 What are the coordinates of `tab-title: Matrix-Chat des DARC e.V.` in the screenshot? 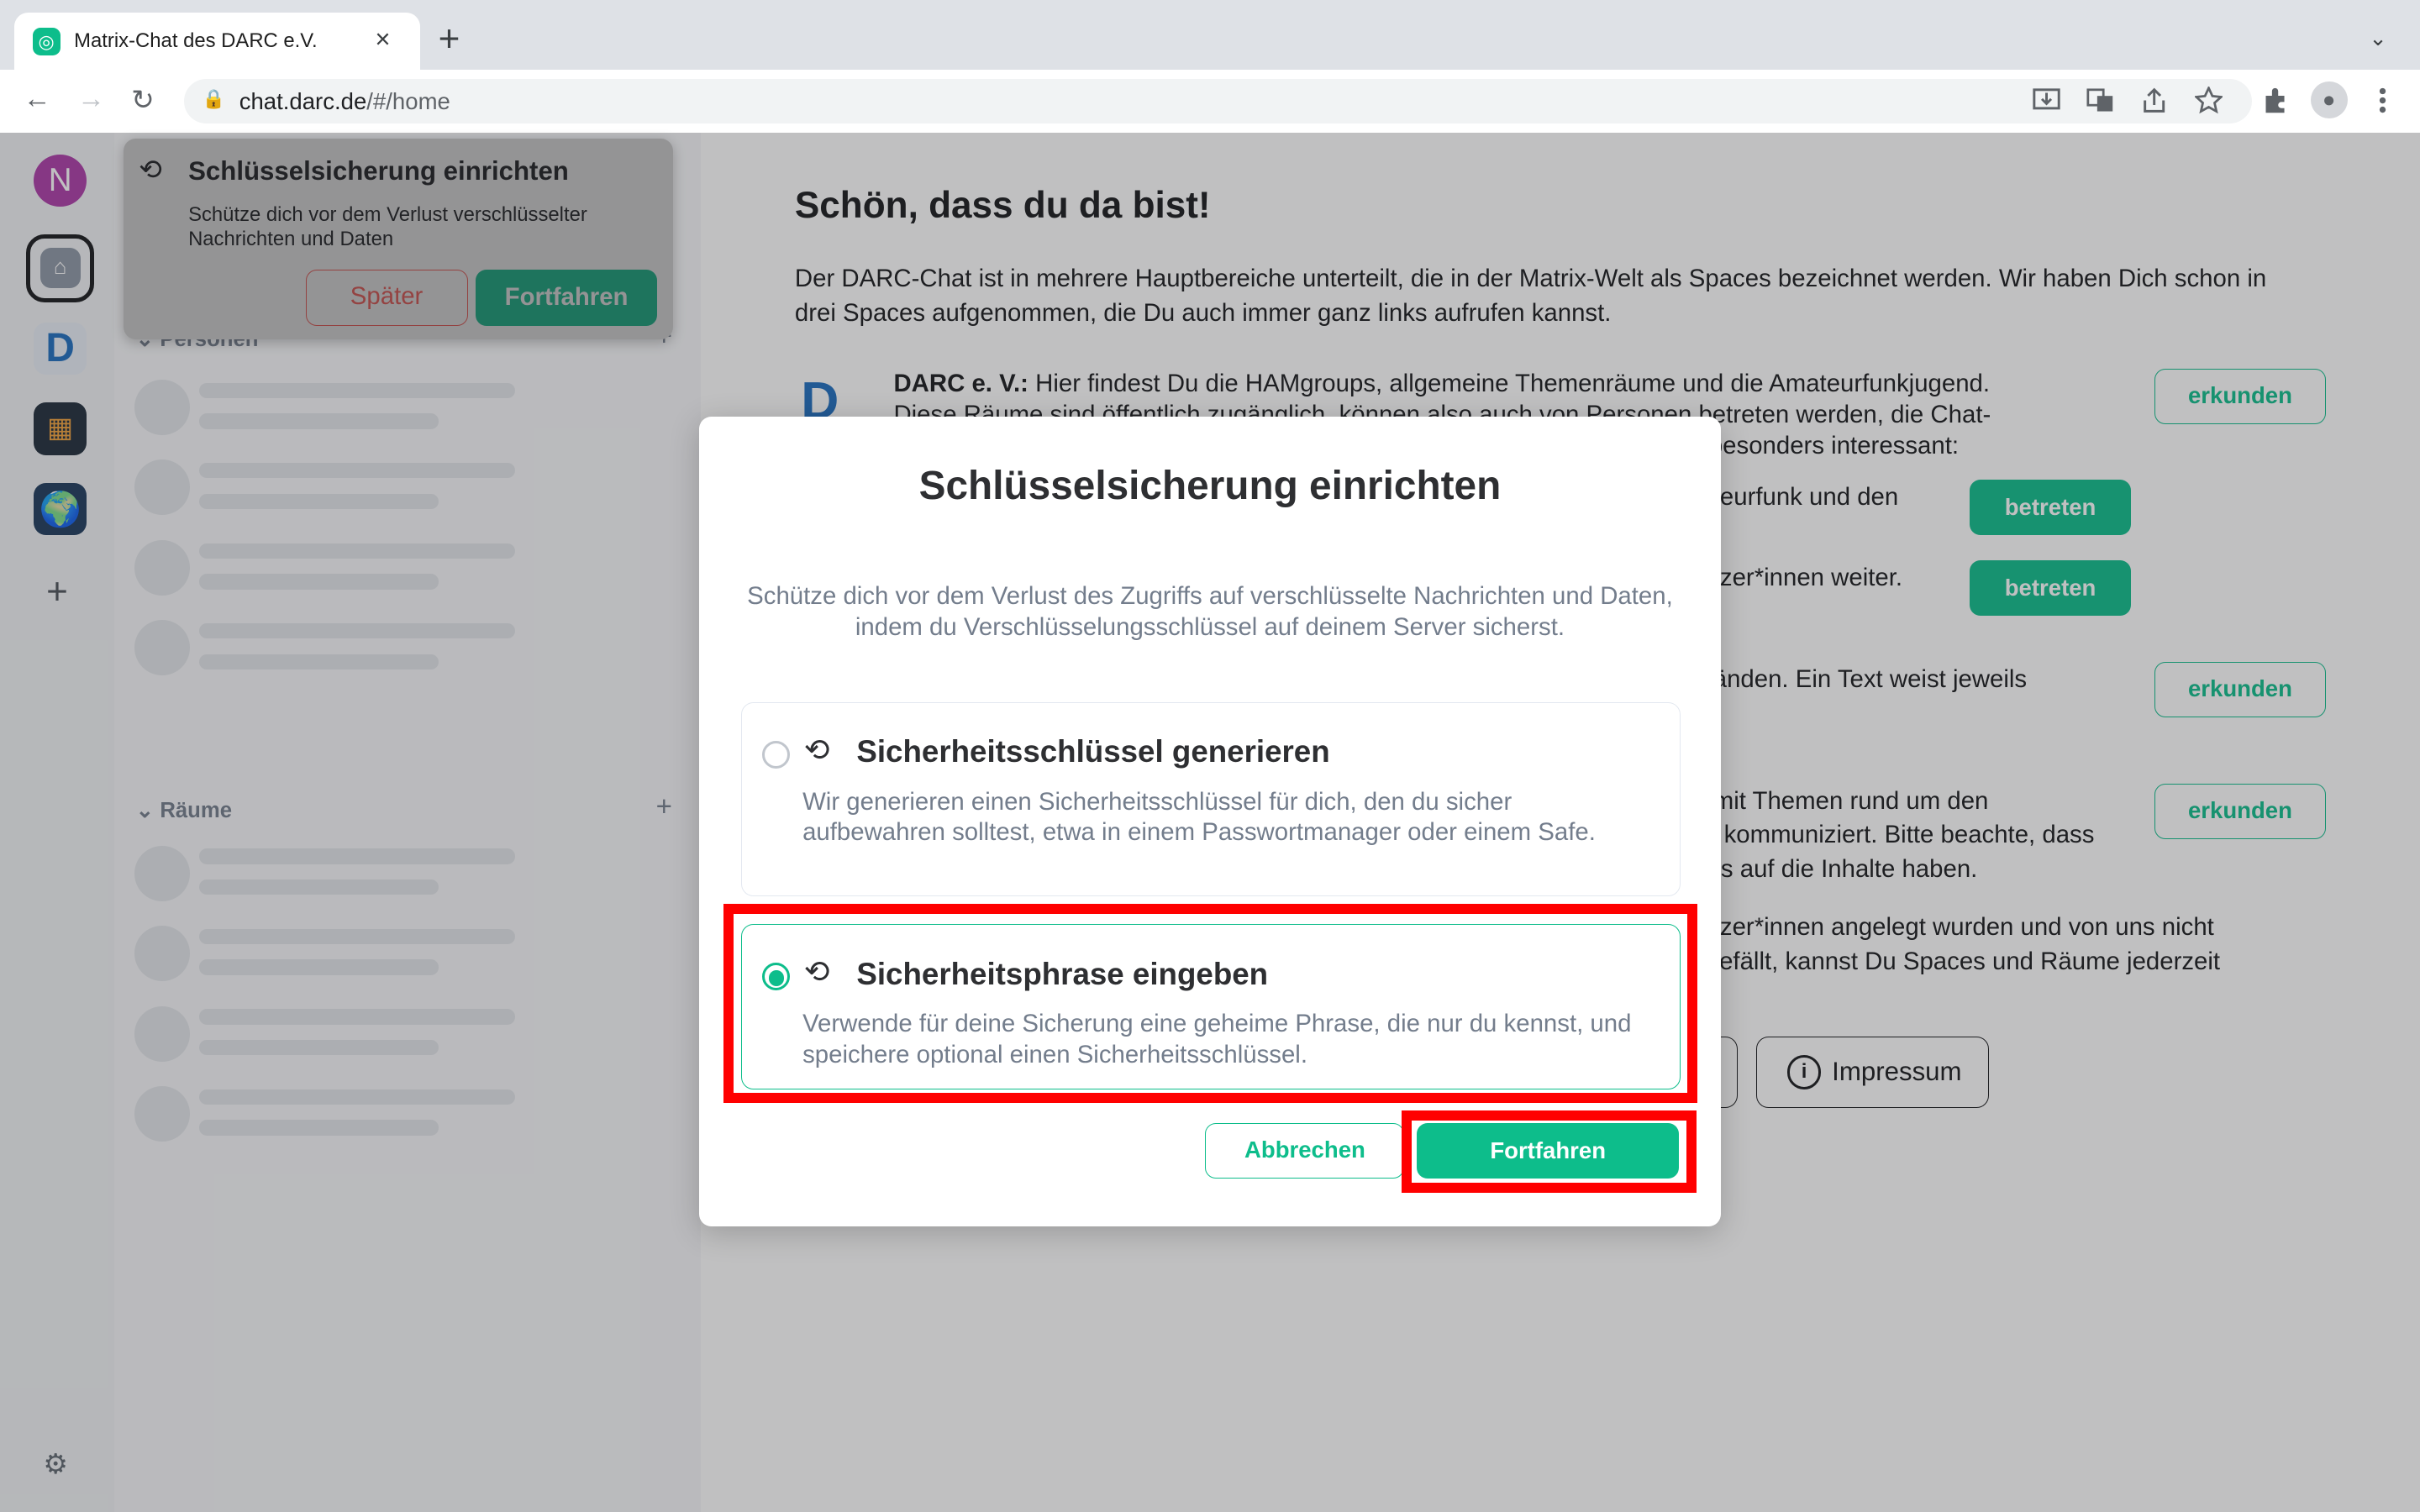 It's located at (196, 40).